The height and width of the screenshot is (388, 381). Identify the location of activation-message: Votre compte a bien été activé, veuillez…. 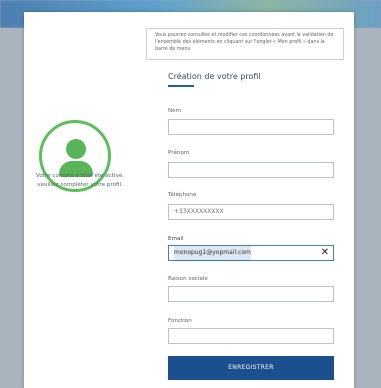
(80, 180).